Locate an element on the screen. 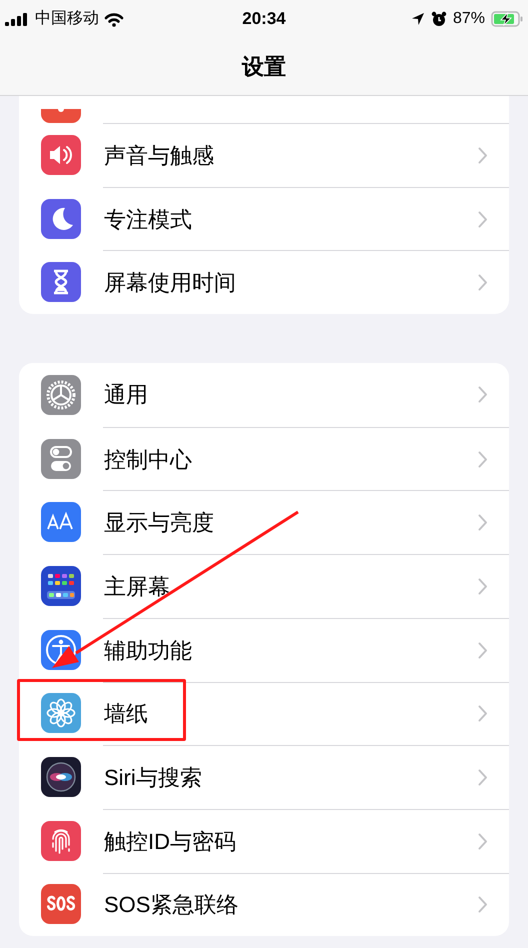 The width and height of the screenshot is (528, 948). settings-row: 屏幕使用时间 is located at coordinates (264, 282).